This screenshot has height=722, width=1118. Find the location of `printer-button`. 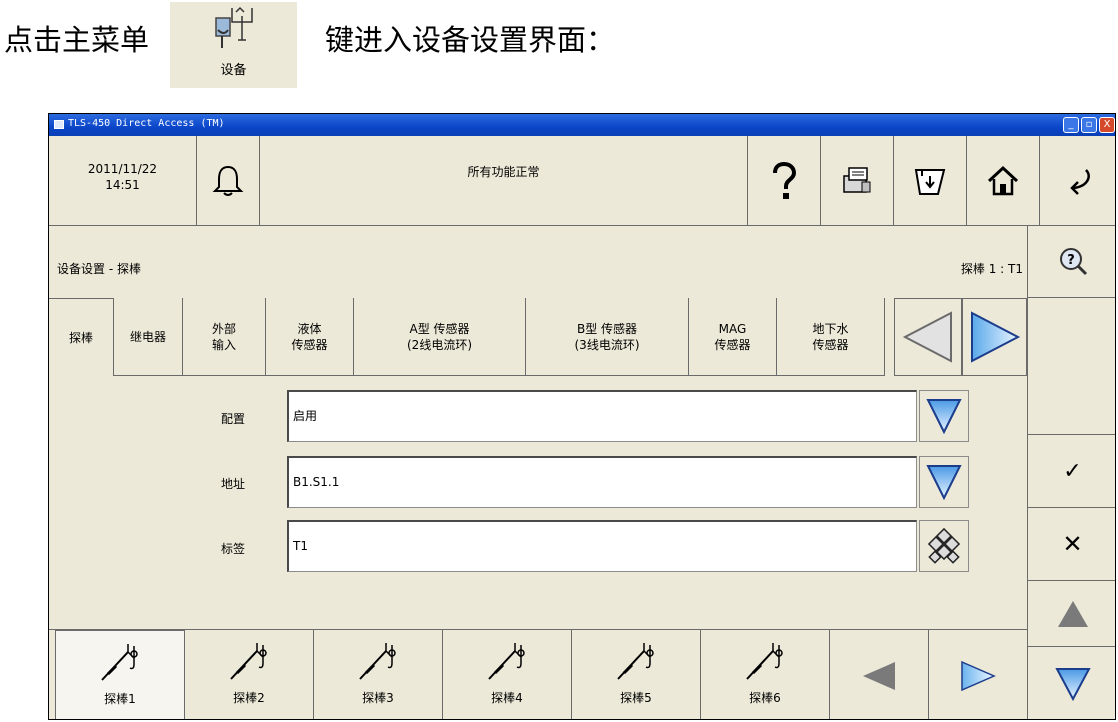

printer-button is located at coordinates (929, 181).